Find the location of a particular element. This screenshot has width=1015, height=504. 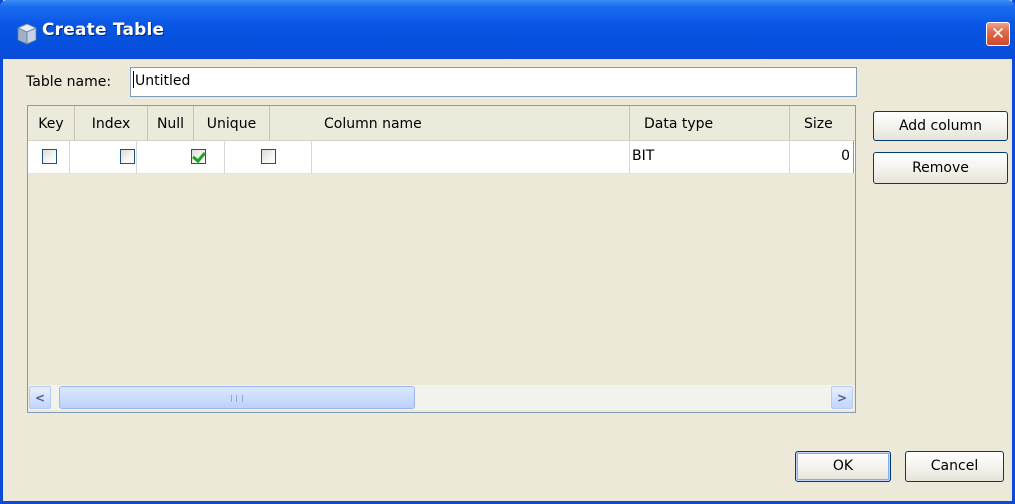

chevron-right-icon: > is located at coordinates (842, 398).